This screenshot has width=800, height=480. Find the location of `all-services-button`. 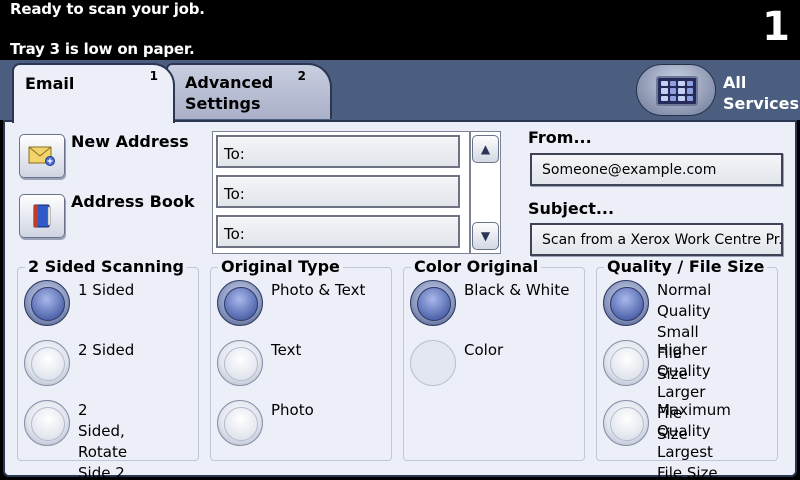

all-services-button is located at coordinates (676, 90).